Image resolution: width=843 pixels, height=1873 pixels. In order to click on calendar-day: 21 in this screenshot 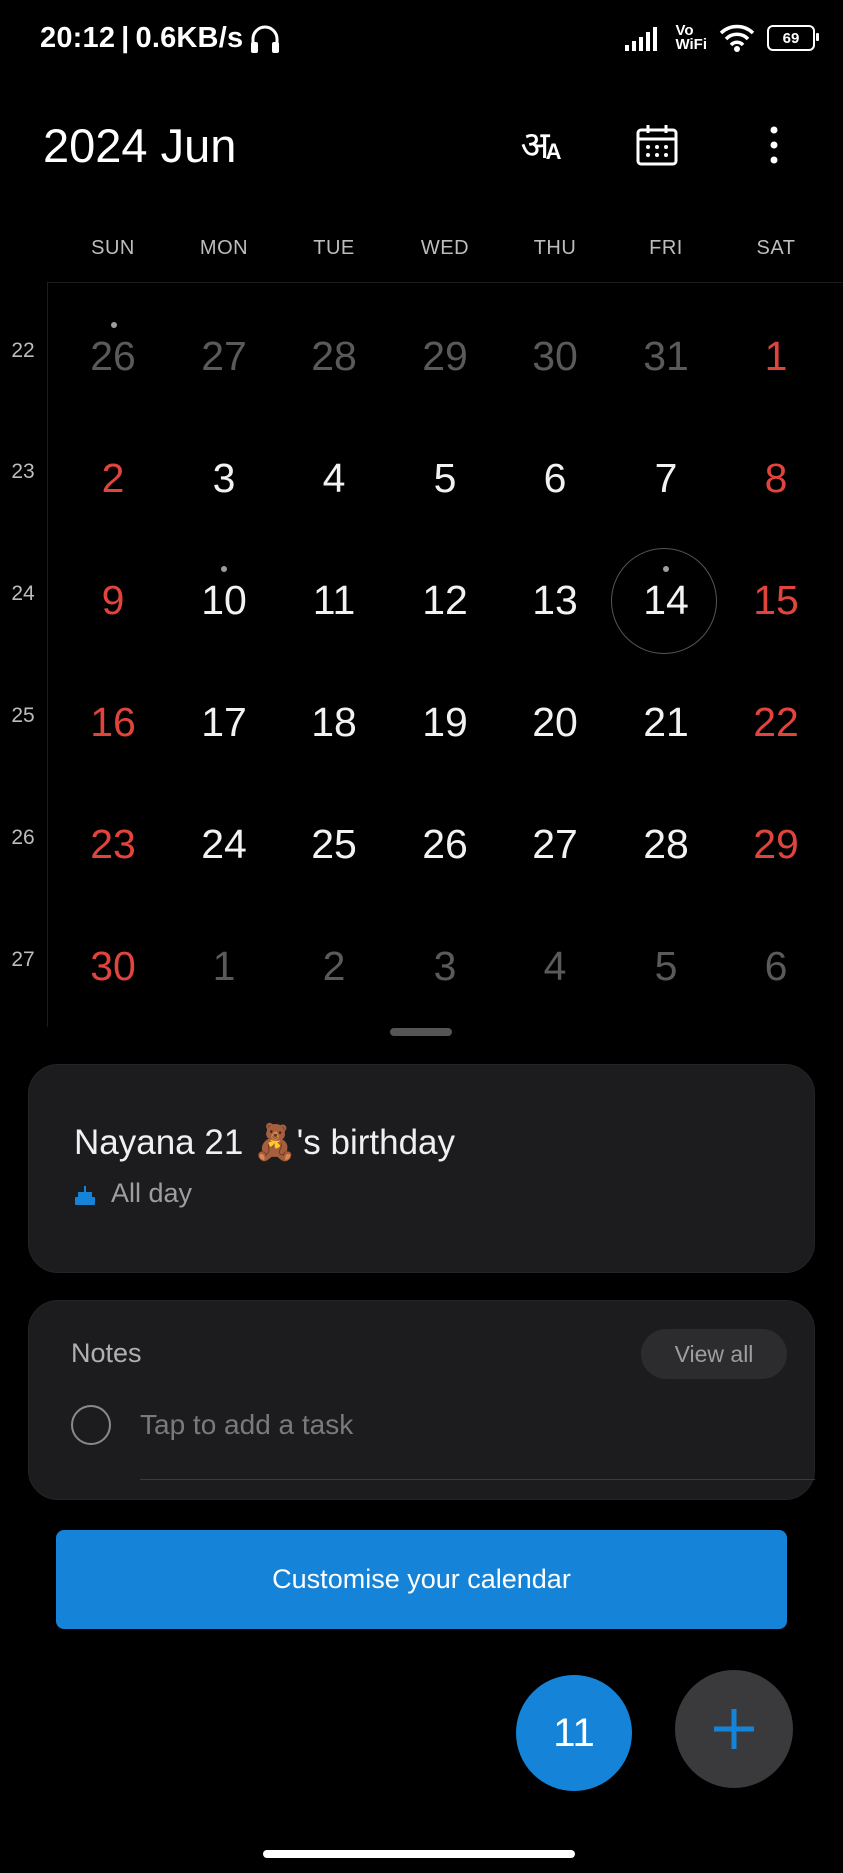, I will do `click(666, 722)`.